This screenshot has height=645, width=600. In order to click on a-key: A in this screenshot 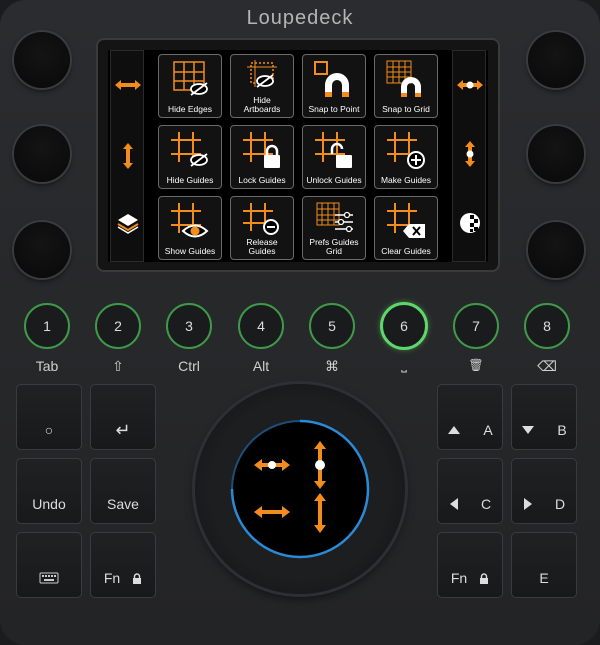, I will do `click(470, 417)`.